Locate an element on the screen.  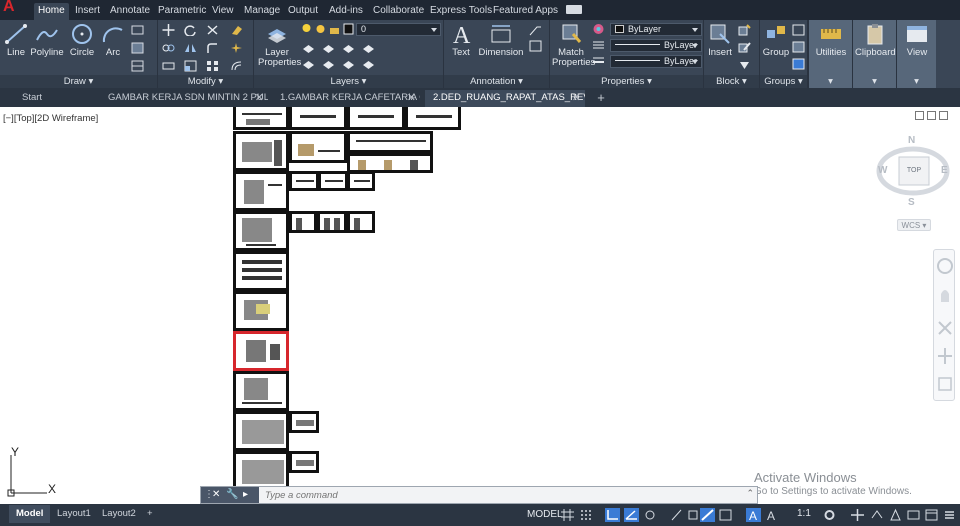
clean-screen-icon is located at coordinates (931, 515).